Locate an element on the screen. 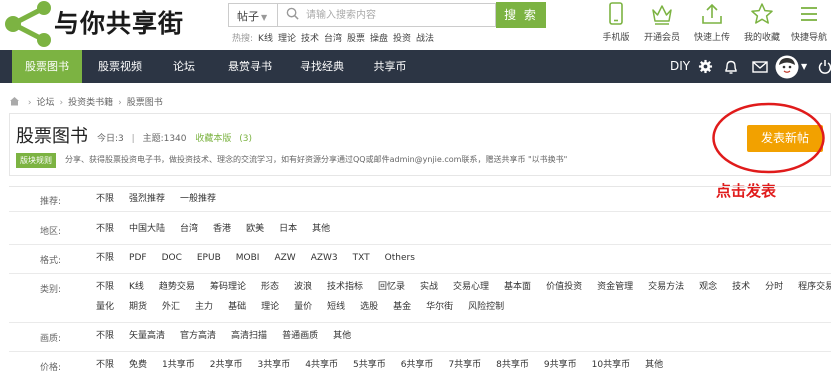 This screenshot has width=831, height=390. filter-option: 基础 is located at coordinates (237, 307).